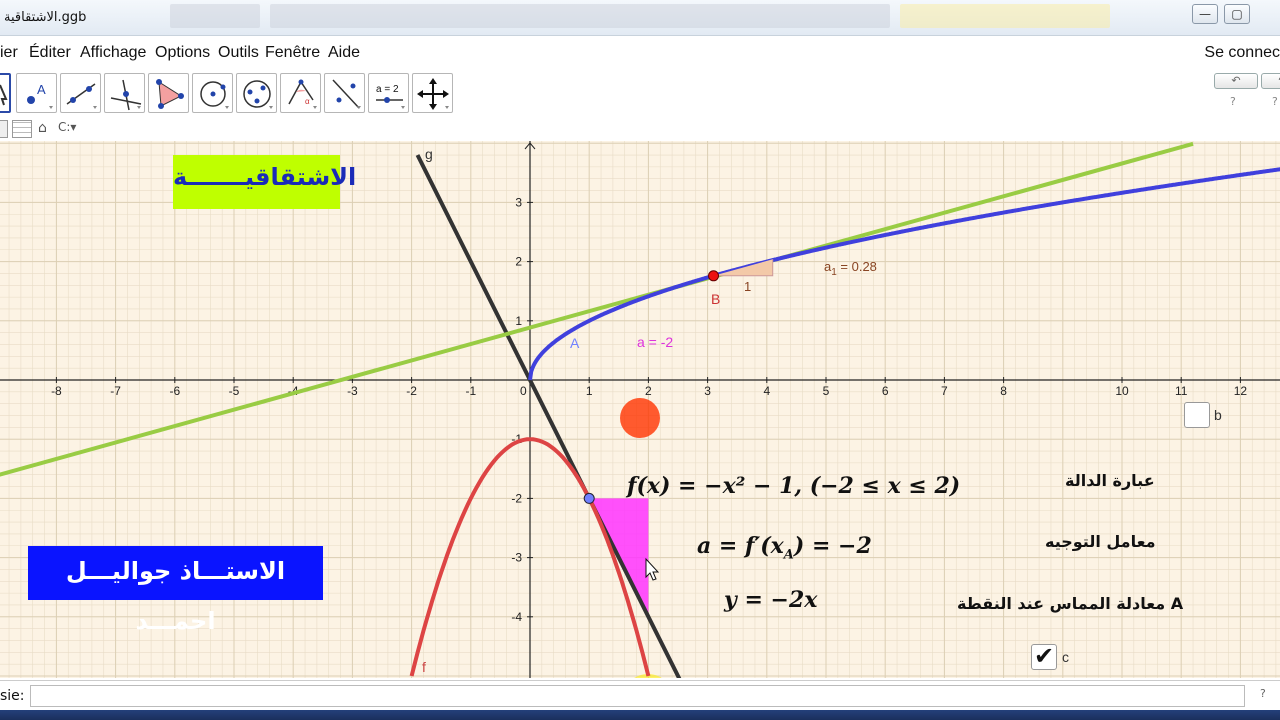 The height and width of the screenshot is (720, 1280). Describe the element at coordinates (715, 299) in the screenshot. I see `point-b-label: B` at that location.